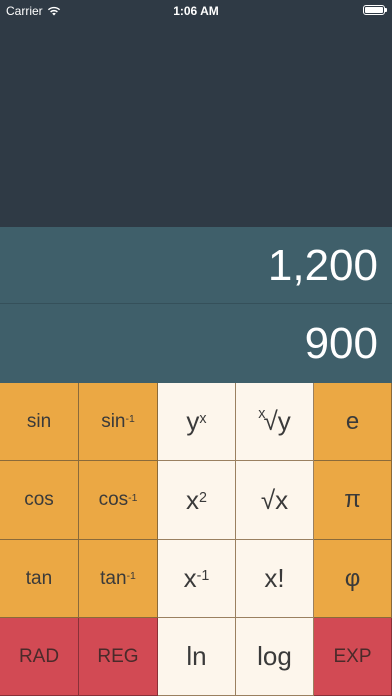 The height and width of the screenshot is (696, 392). What do you see at coordinates (39, 657) in the screenshot?
I see `rad-mode-button: RAD` at bounding box center [39, 657].